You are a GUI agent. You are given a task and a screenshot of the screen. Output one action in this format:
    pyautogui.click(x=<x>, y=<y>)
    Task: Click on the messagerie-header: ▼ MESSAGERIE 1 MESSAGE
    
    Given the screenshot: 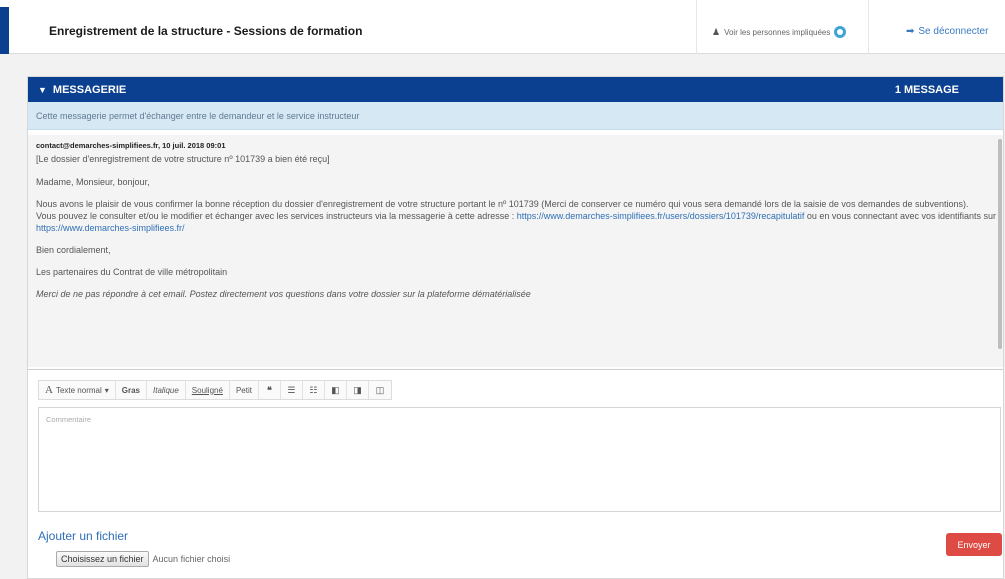 What is the action you would take?
    pyautogui.click(x=515, y=89)
    